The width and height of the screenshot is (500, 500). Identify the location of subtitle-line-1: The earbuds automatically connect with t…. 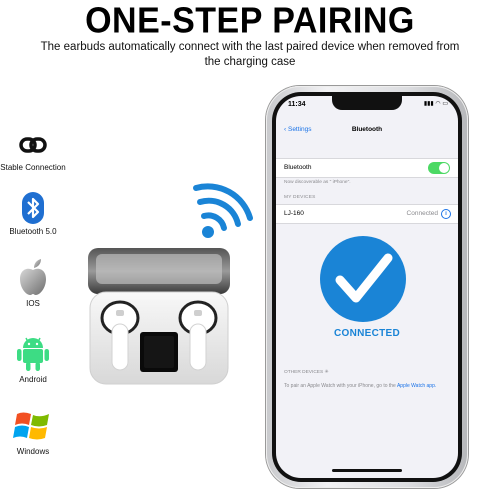
(250, 47).